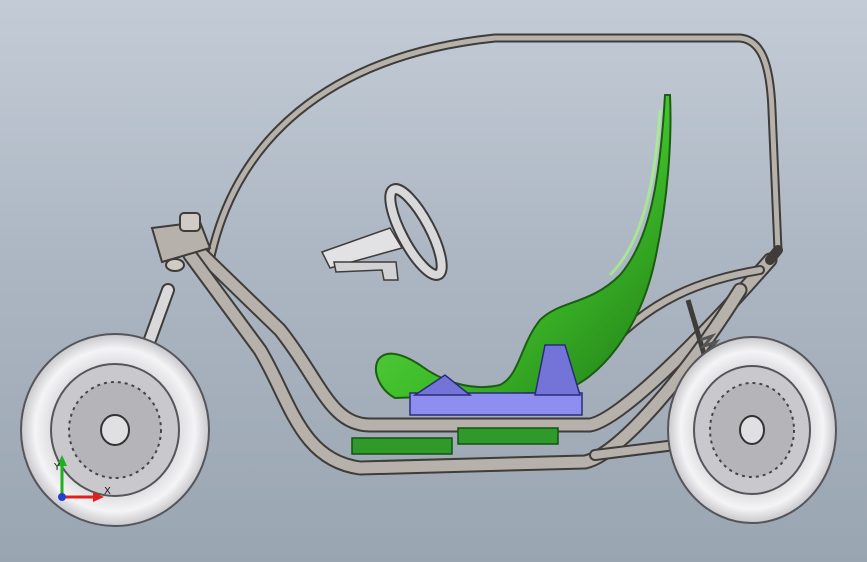 This screenshot has height=562, width=867. What do you see at coordinates (384, 232) in the screenshot?
I see `steering-assembly` at bounding box center [384, 232].